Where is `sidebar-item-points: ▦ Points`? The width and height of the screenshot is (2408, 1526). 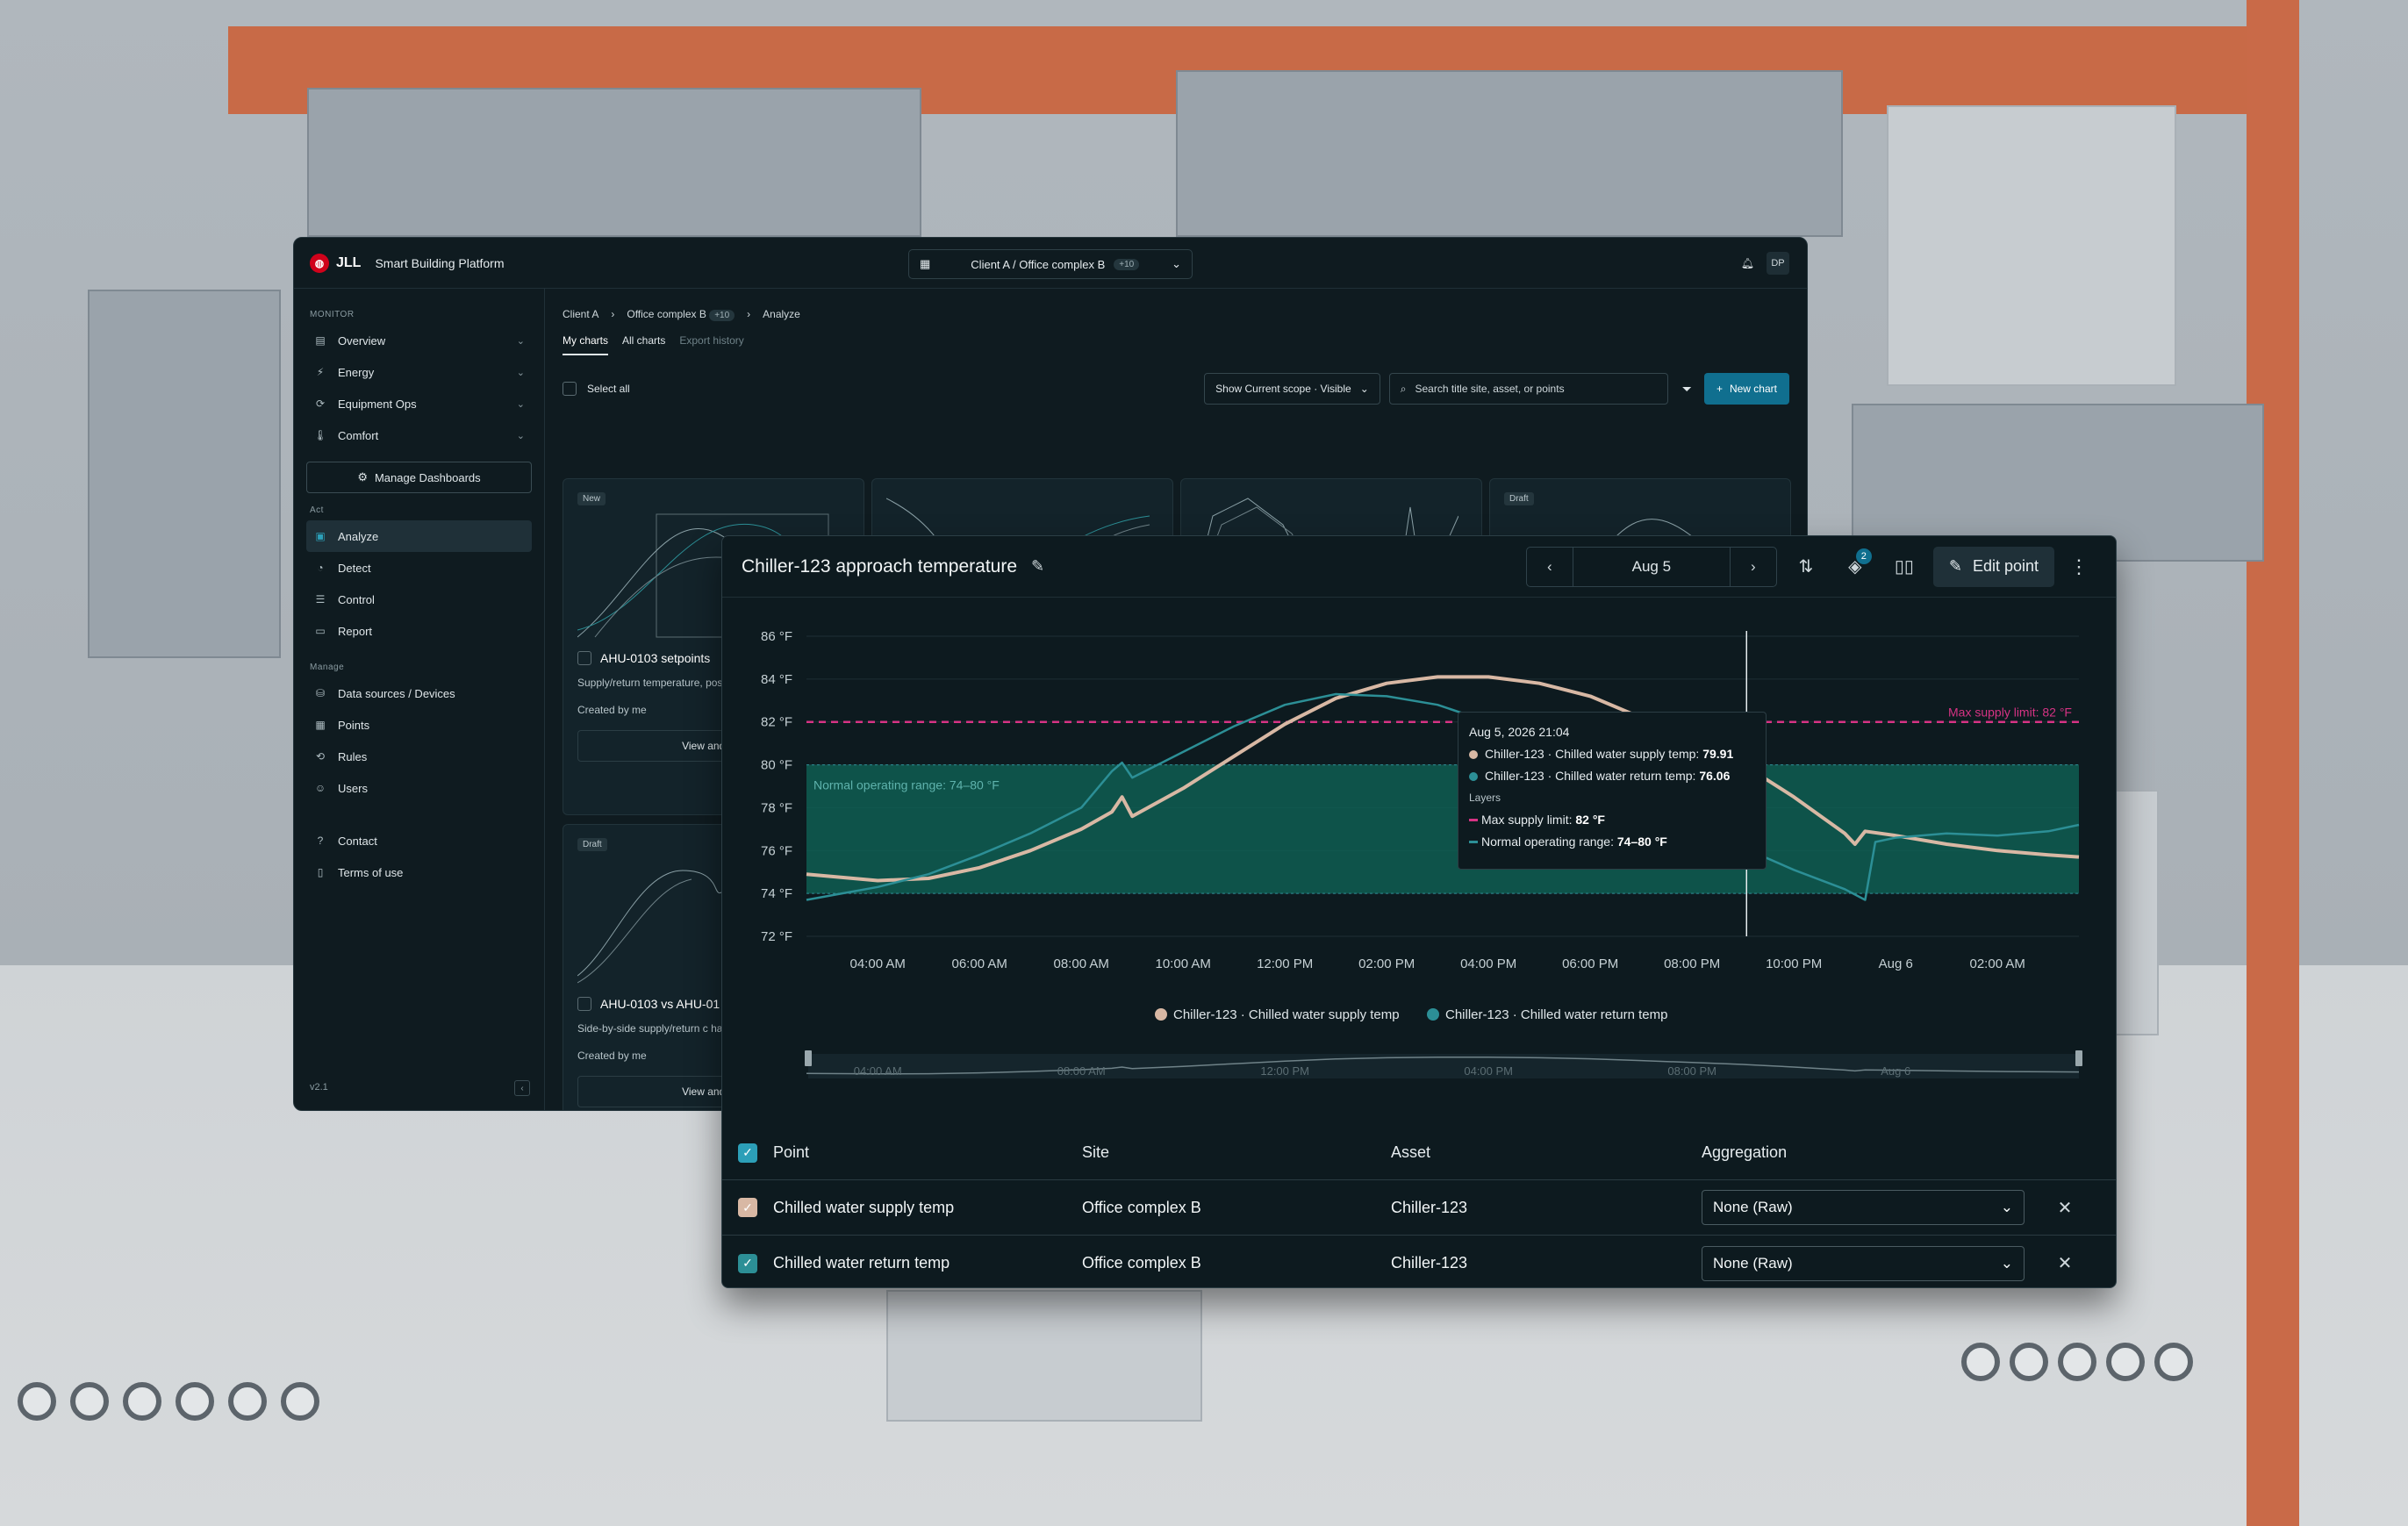
sidebar-item-points: ▦ Points is located at coordinates (419, 725).